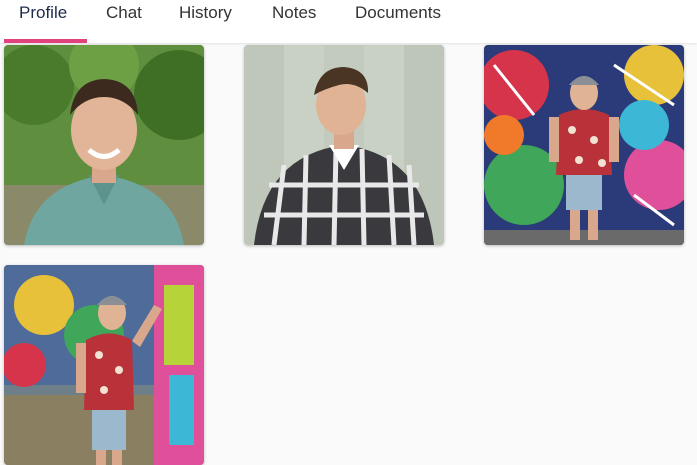 This screenshot has height=465, width=697. I want to click on tab-notes: Notes, so click(294, 21).